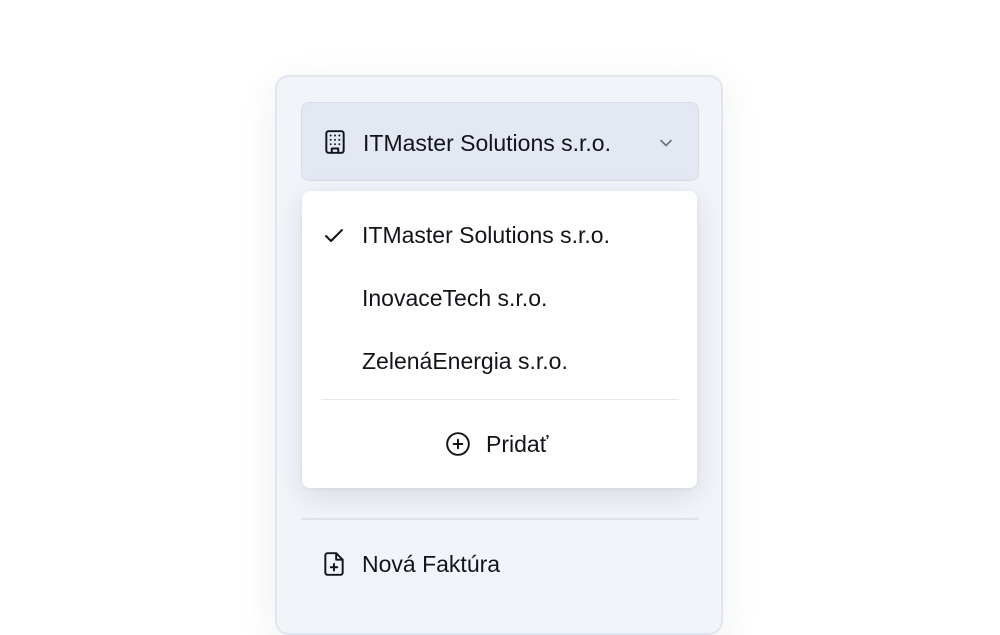  I want to click on company-option-zelenaenergia: ZelenáEnergia s.r.o., so click(499, 361).